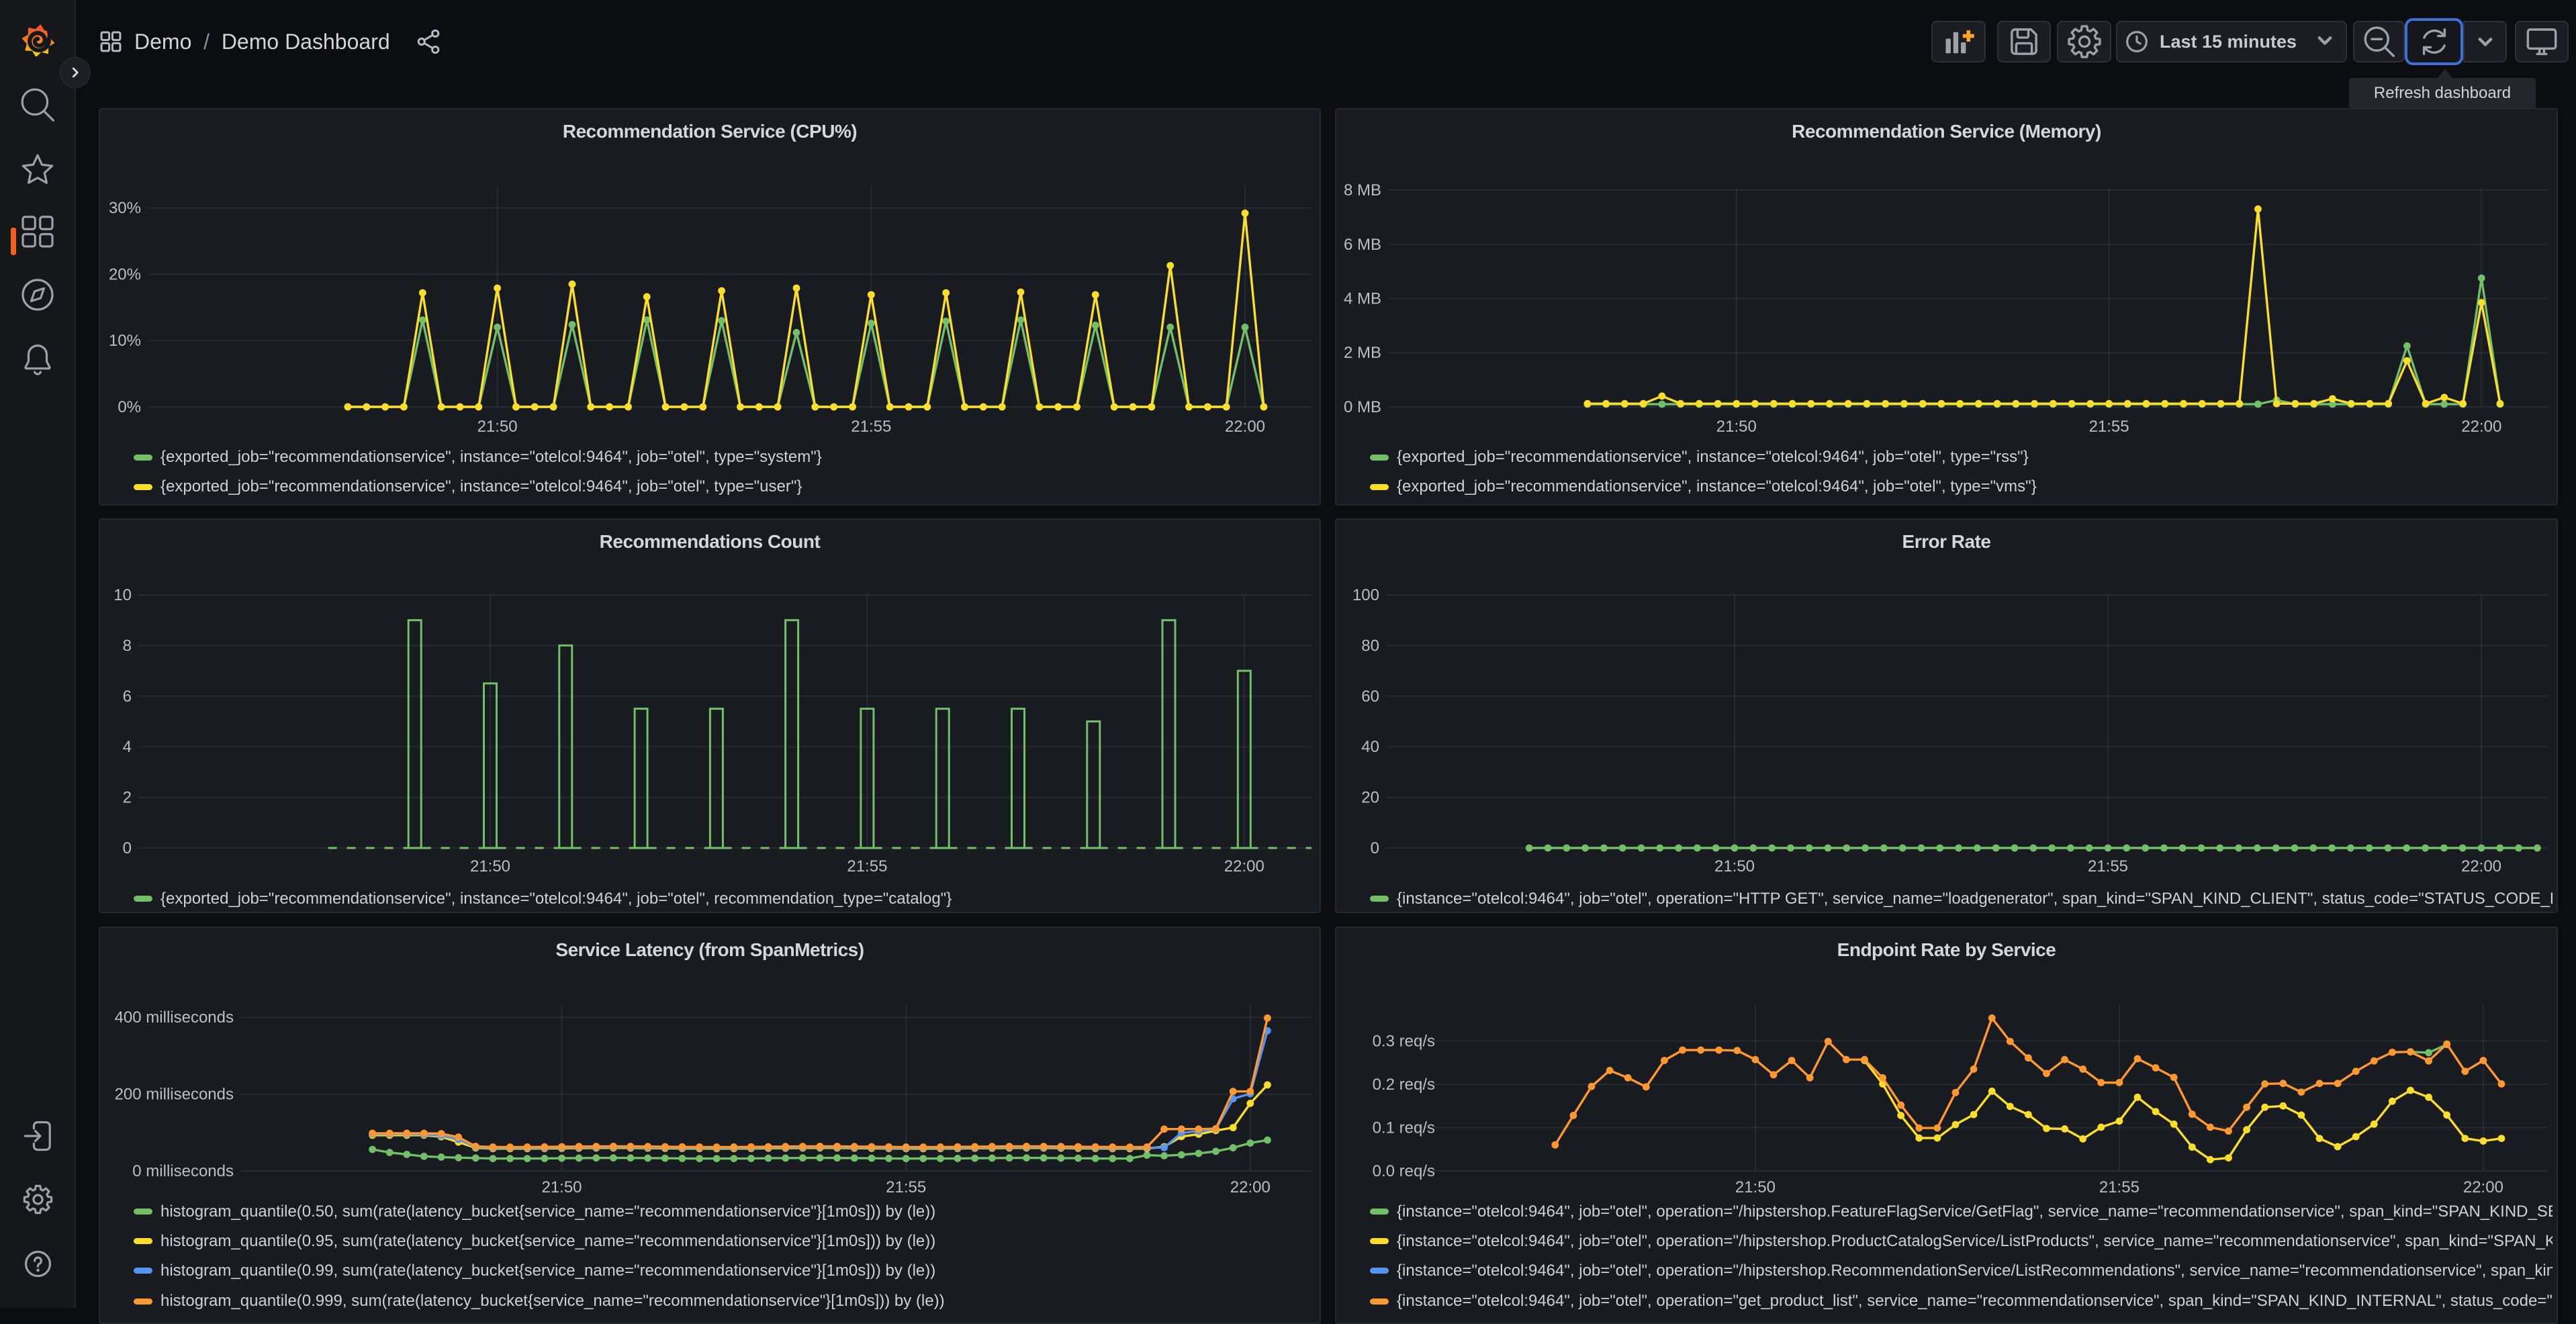 The image size is (2576, 1324). I want to click on svg-text: 100, so click(1365, 595).